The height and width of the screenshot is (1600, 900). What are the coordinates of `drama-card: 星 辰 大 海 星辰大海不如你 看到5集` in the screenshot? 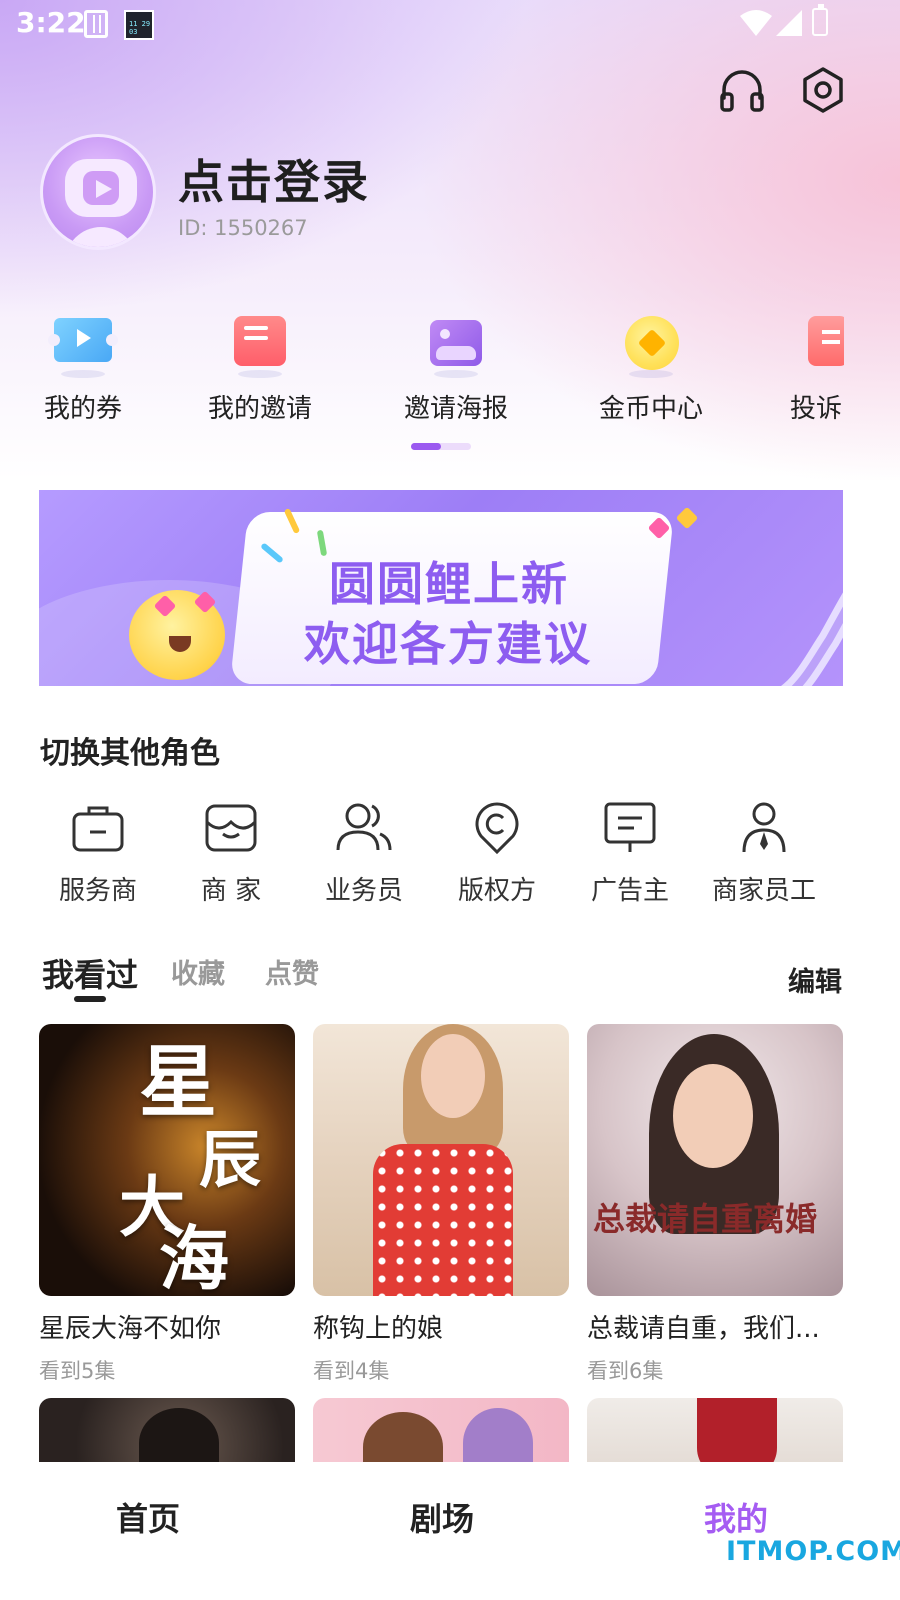 It's located at (167, 1204).